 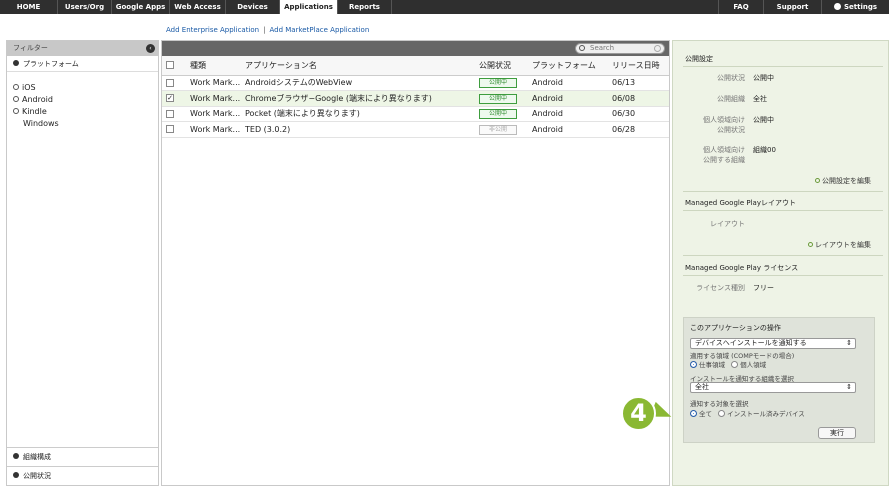 I want to click on collapse-icon: ‹, so click(x=150, y=48).